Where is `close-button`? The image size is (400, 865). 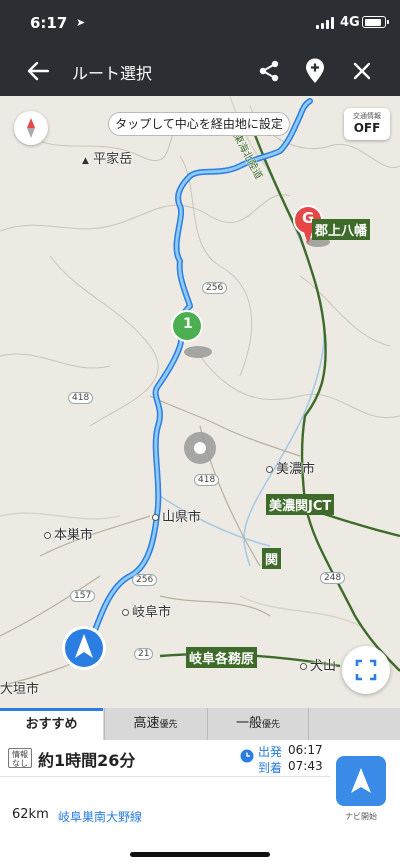 close-button is located at coordinates (362, 71).